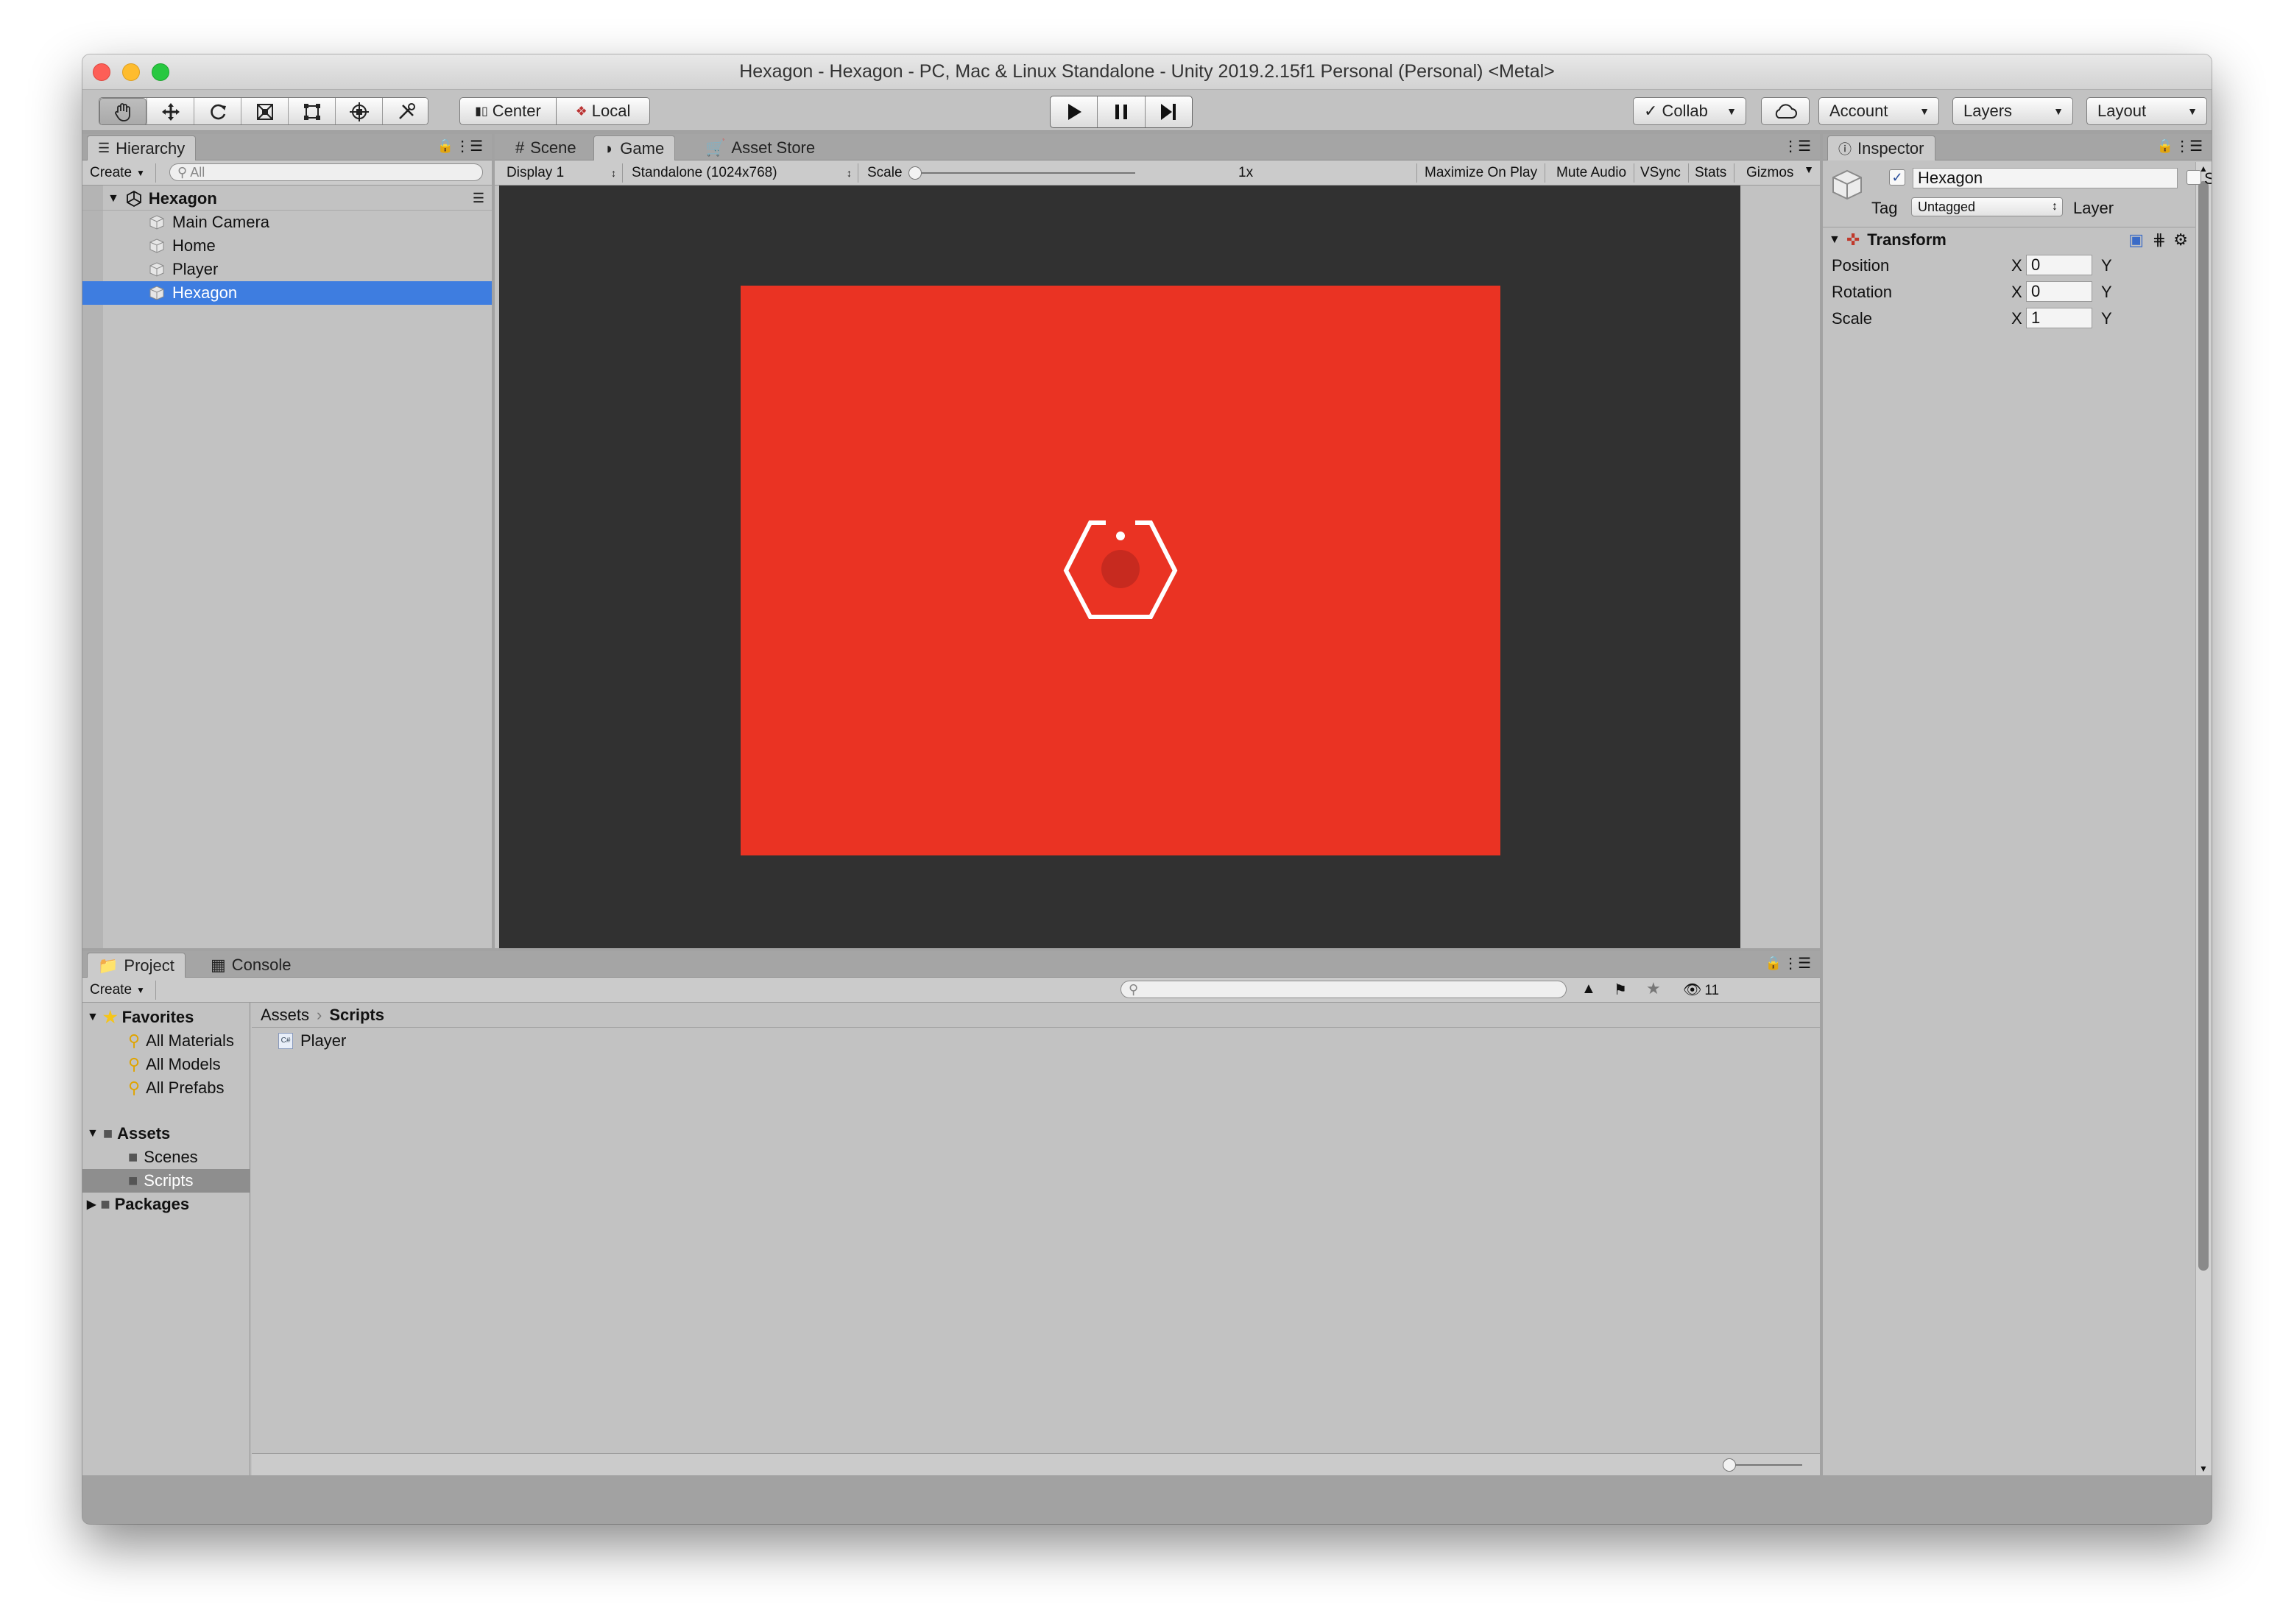 The image size is (2294, 1624). Describe the element at coordinates (1809, 169) in the screenshot. I see `gizmos-dropdown-icon: ▼` at that location.